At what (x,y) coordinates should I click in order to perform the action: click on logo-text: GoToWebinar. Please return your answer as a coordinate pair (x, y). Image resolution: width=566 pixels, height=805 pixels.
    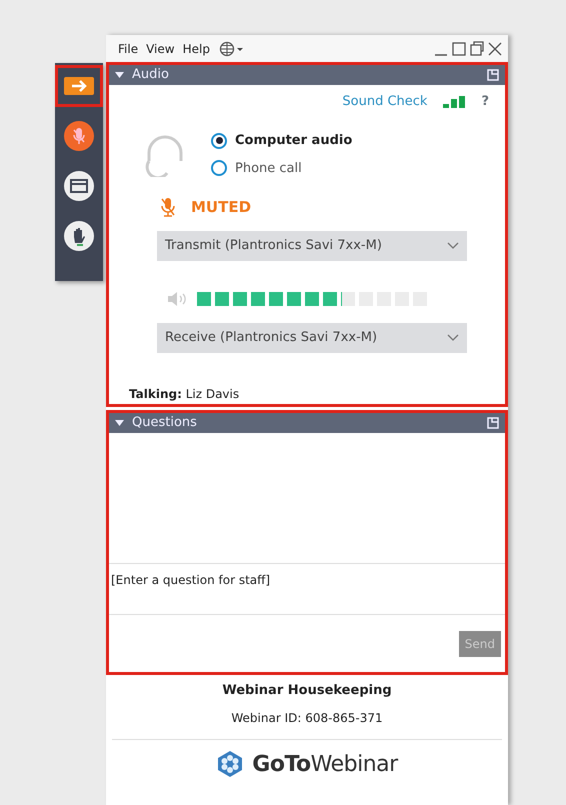
    Looking at the image, I should click on (325, 764).